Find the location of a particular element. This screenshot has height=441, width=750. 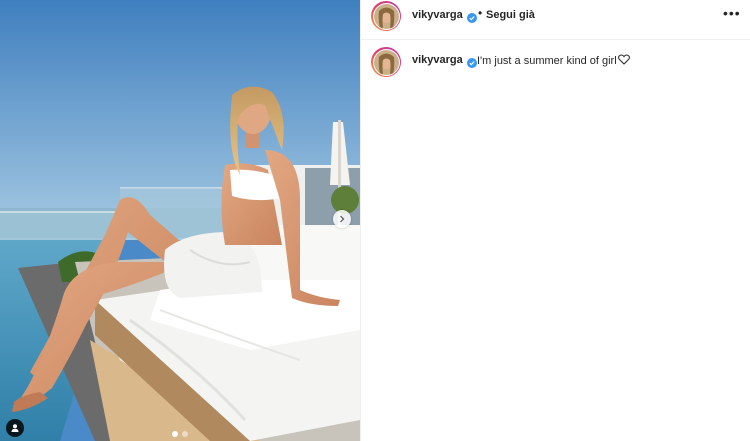

heart-outline-icon is located at coordinates (623, 59).